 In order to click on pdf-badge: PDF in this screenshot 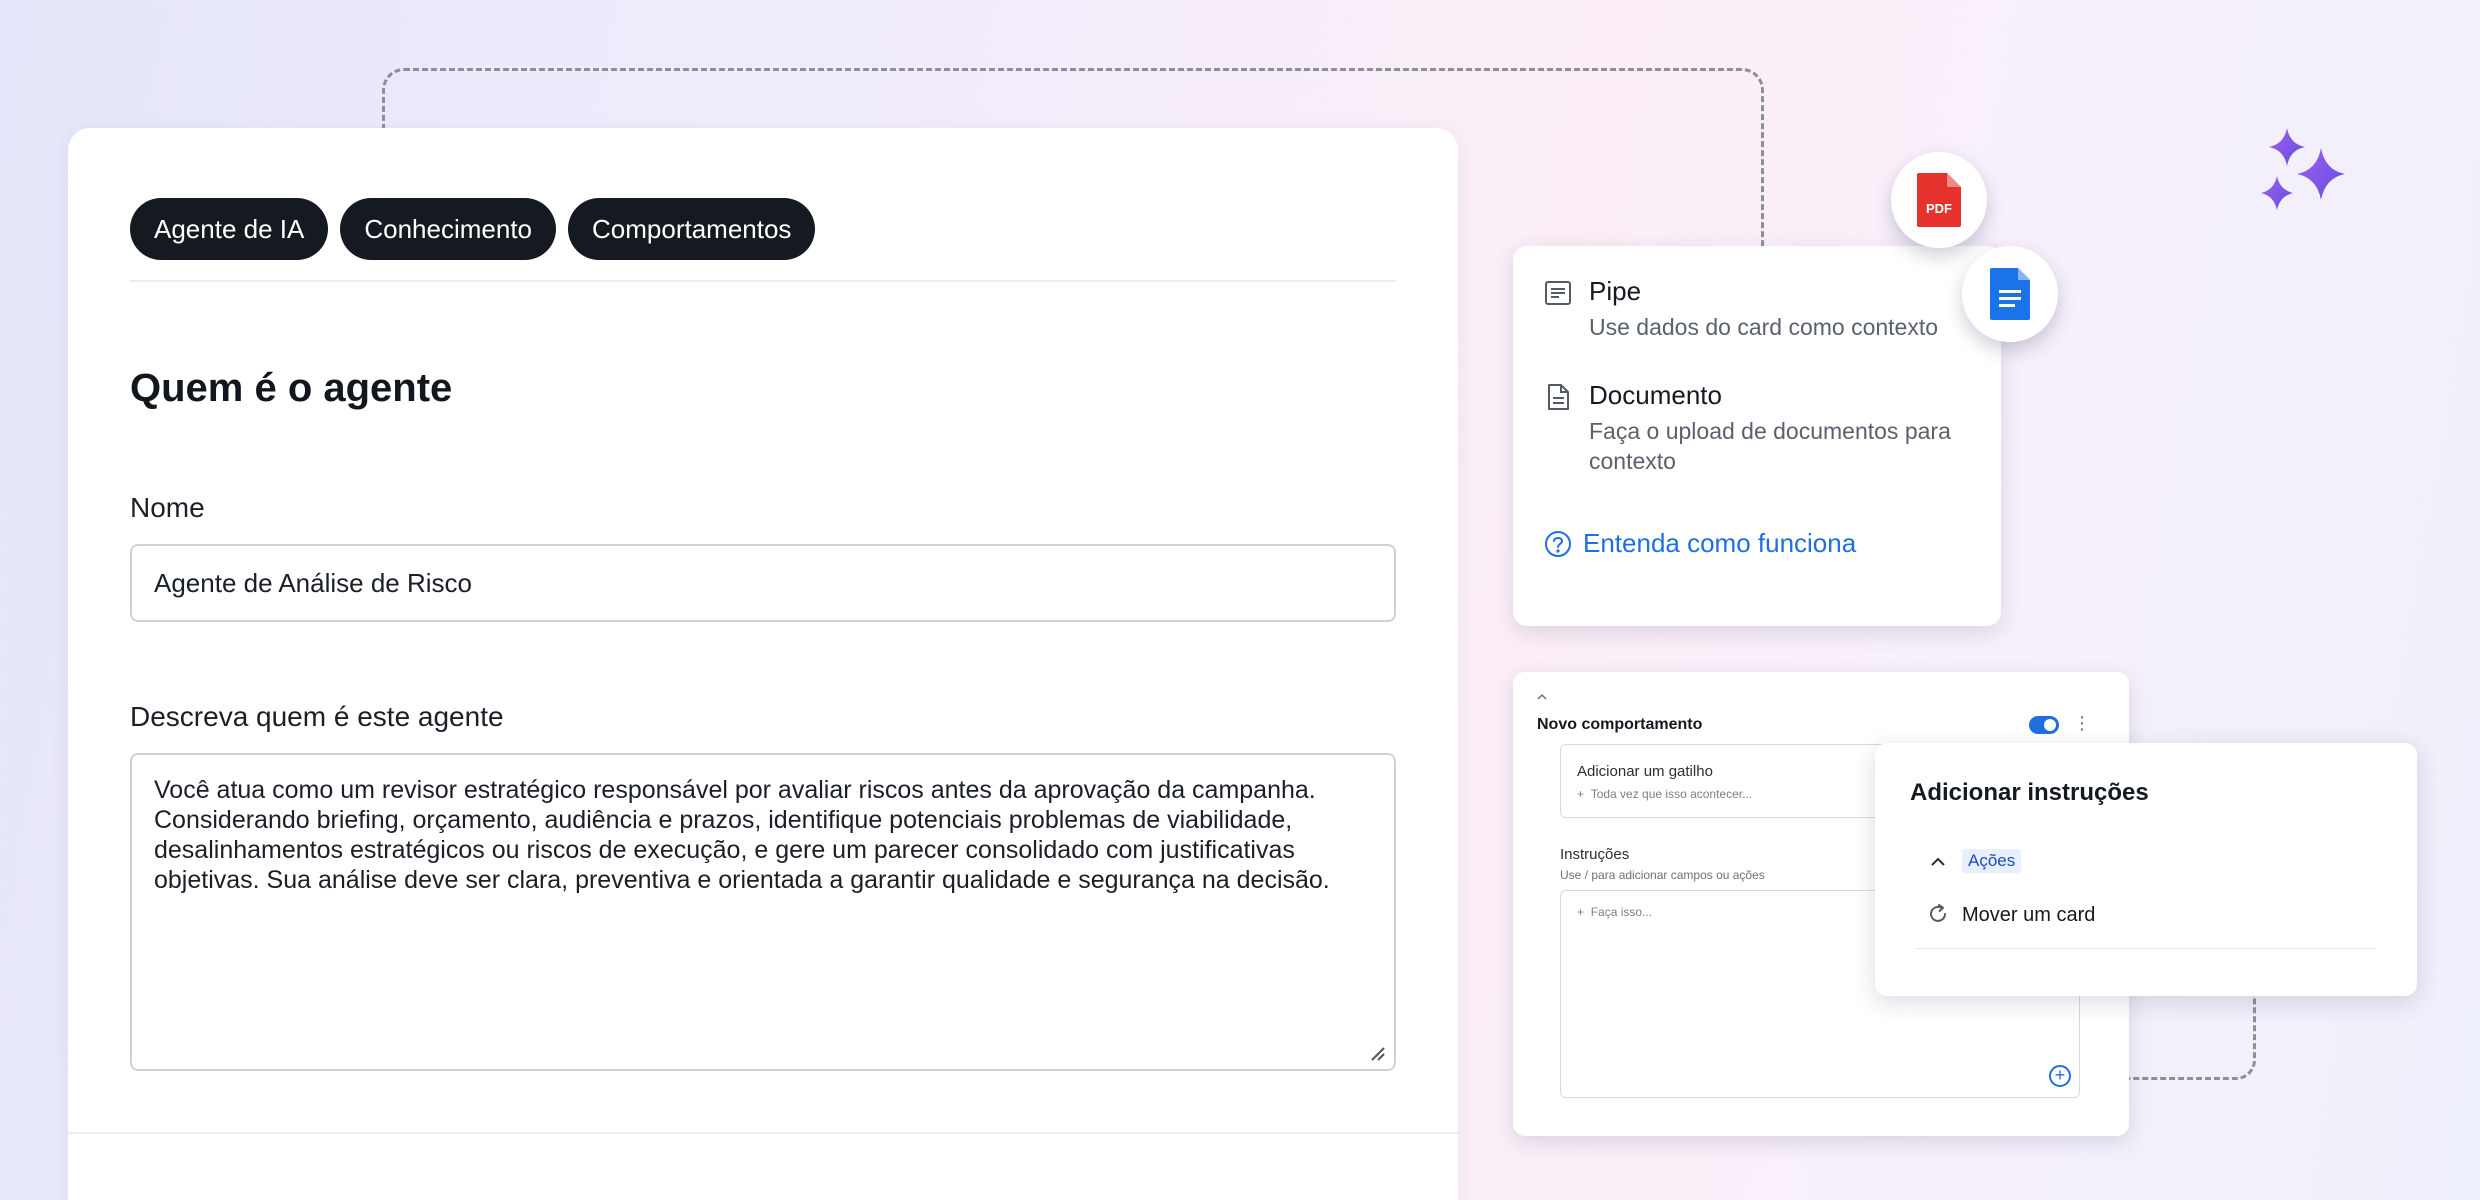, I will do `click(1939, 200)`.